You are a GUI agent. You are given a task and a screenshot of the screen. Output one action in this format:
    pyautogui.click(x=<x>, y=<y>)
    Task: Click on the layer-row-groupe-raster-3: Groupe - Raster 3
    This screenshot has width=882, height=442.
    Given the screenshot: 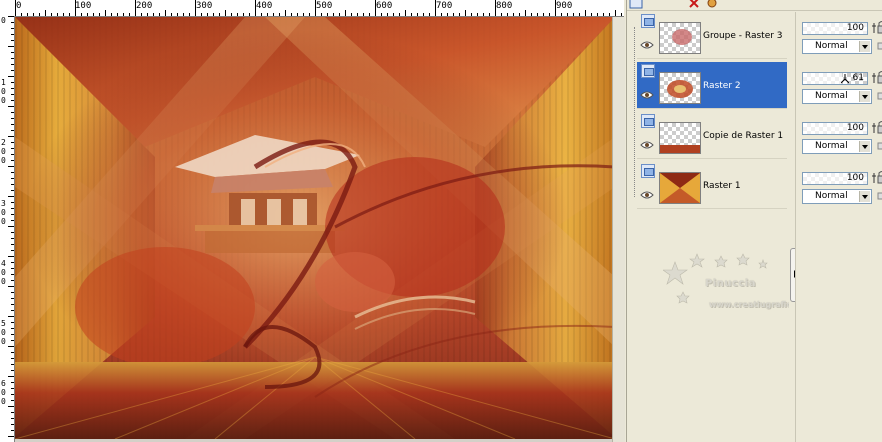 What is the action you would take?
    pyautogui.click(x=712, y=35)
    